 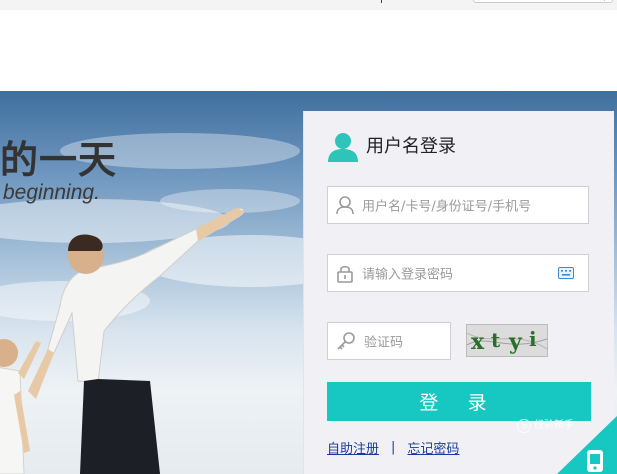 I want to click on login-button: 登 录, so click(x=459, y=401).